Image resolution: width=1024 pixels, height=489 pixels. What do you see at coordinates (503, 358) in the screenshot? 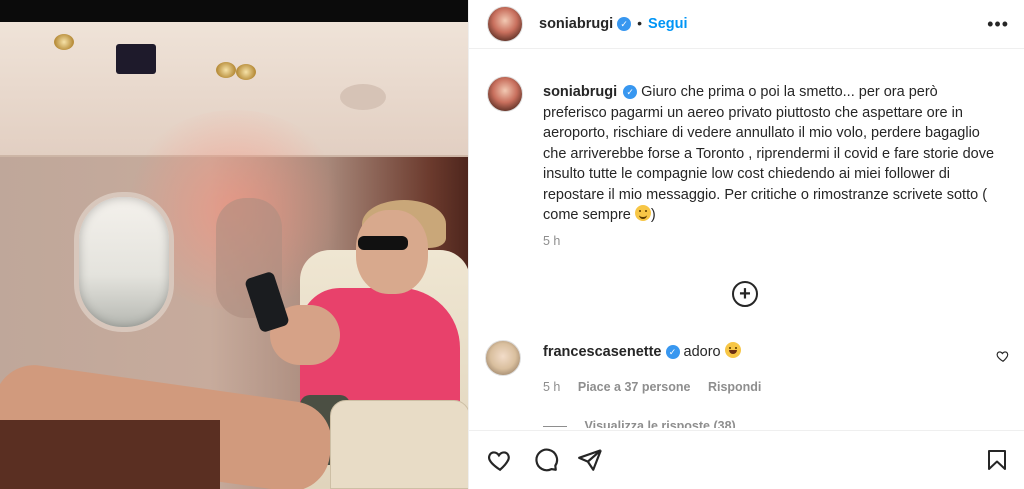
I see `commenter-avatar` at bounding box center [503, 358].